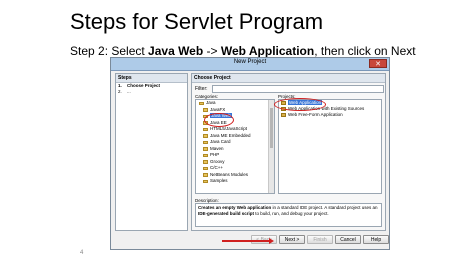  Describe the element at coordinates (229, 174) in the screenshot. I see `category-label: NetBeans Modules` at that location.